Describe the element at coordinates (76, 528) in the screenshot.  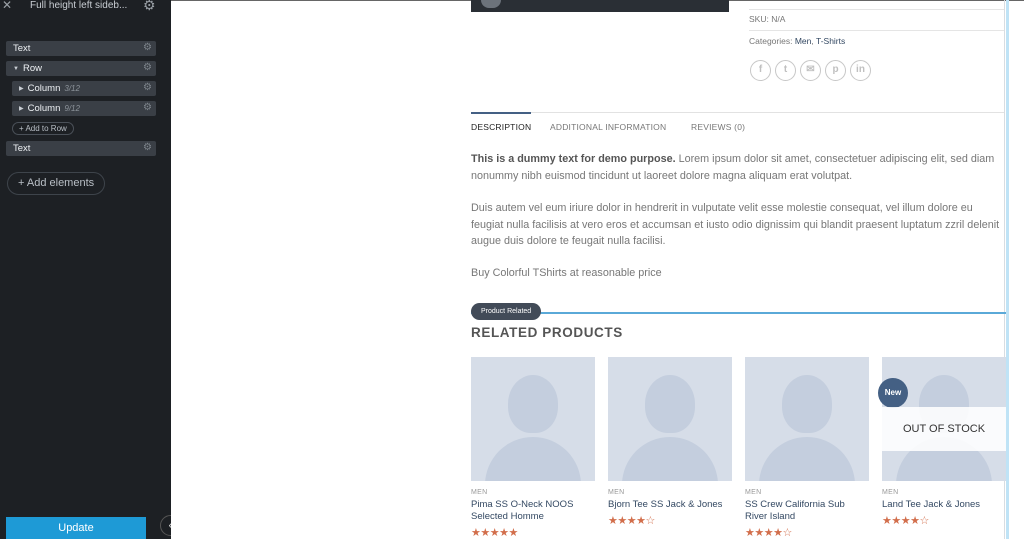
I see `update-button: Update` at that location.